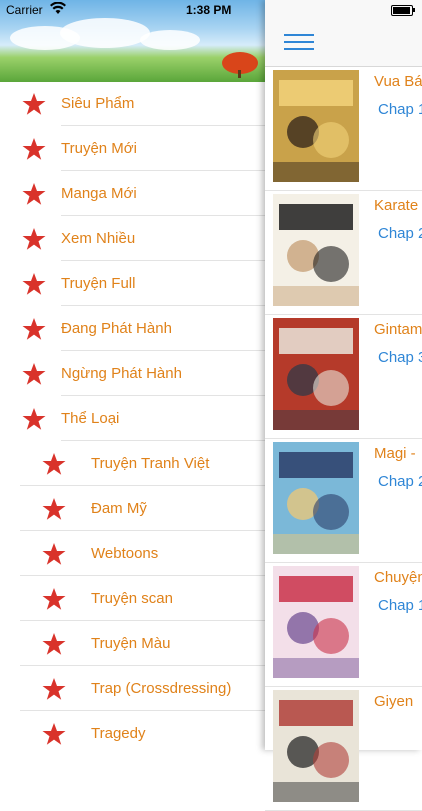  I want to click on menu-item: Manga Mới, so click(132, 194).